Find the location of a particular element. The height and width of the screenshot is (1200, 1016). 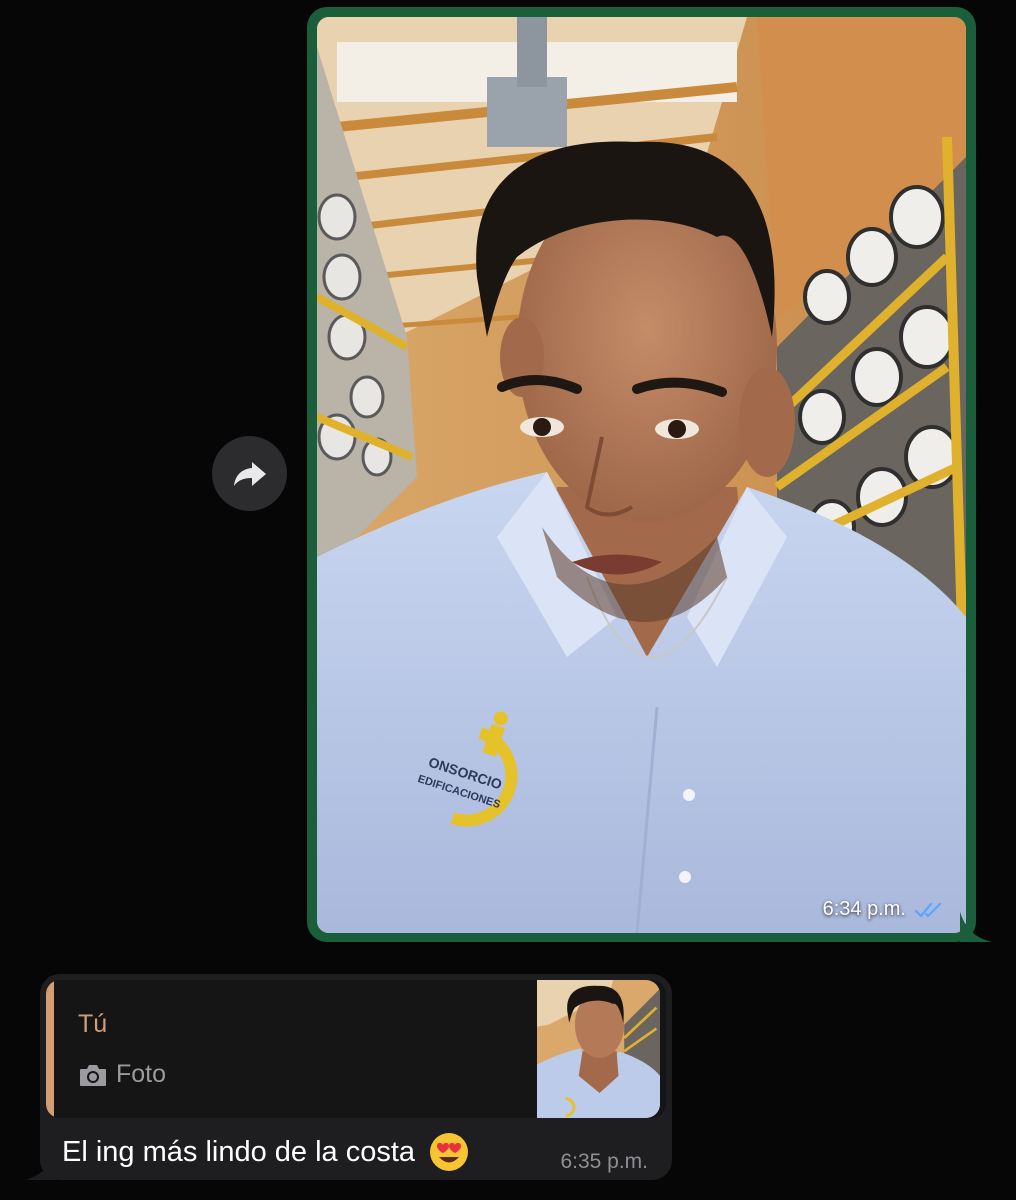

read-receipt-icon is located at coordinates (930, 910).